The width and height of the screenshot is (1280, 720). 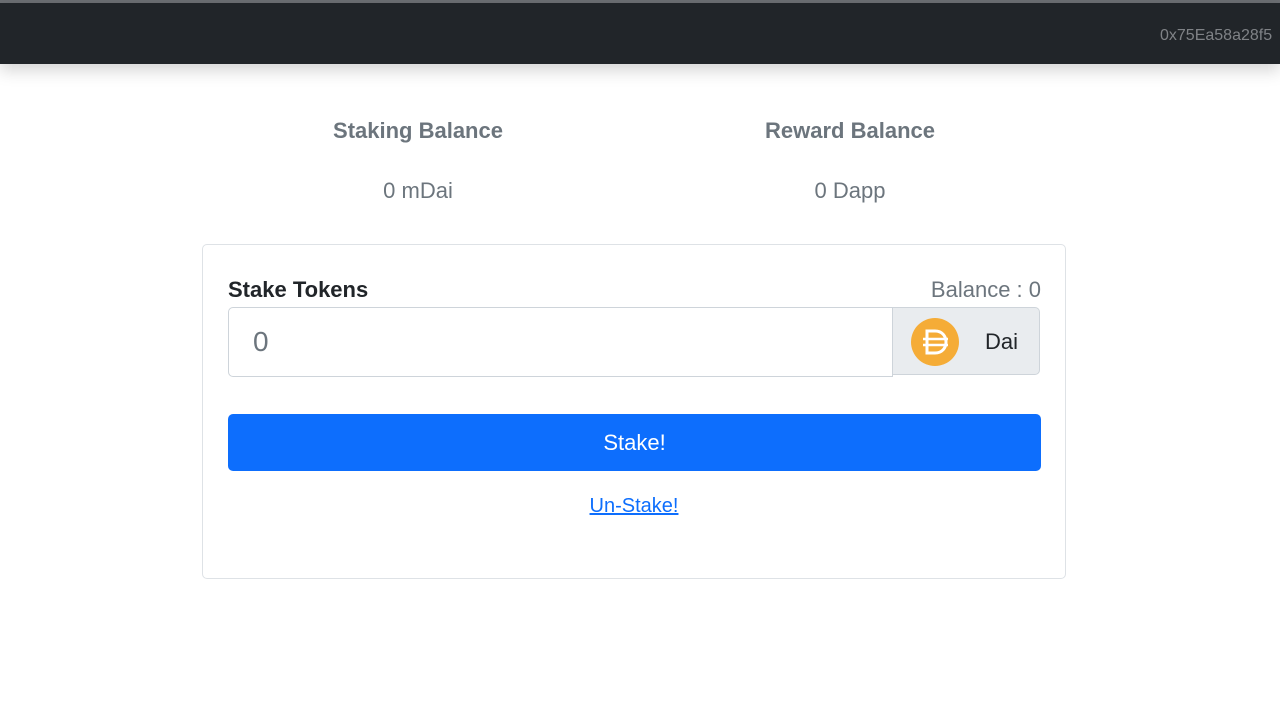 What do you see at coordinates (640, 33) in the screenshot?
I see `navbar: 0x75Ea58a28f5` at bounding box center [640, 33].